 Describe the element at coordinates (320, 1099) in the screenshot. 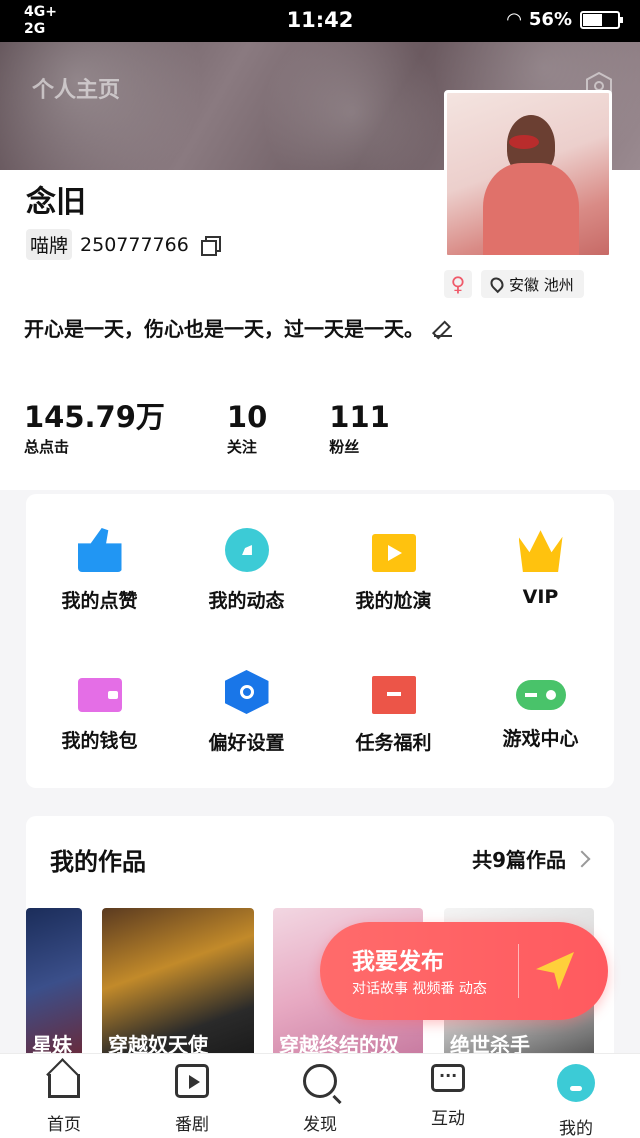

I see `tab-discover: 发现` at that location.